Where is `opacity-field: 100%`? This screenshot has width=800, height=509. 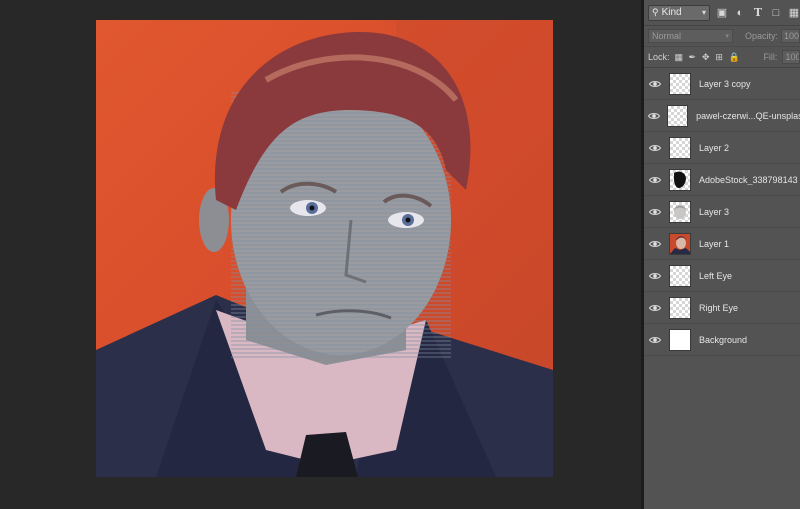 opacity-field: 100% is located at coordinates (790, 36).